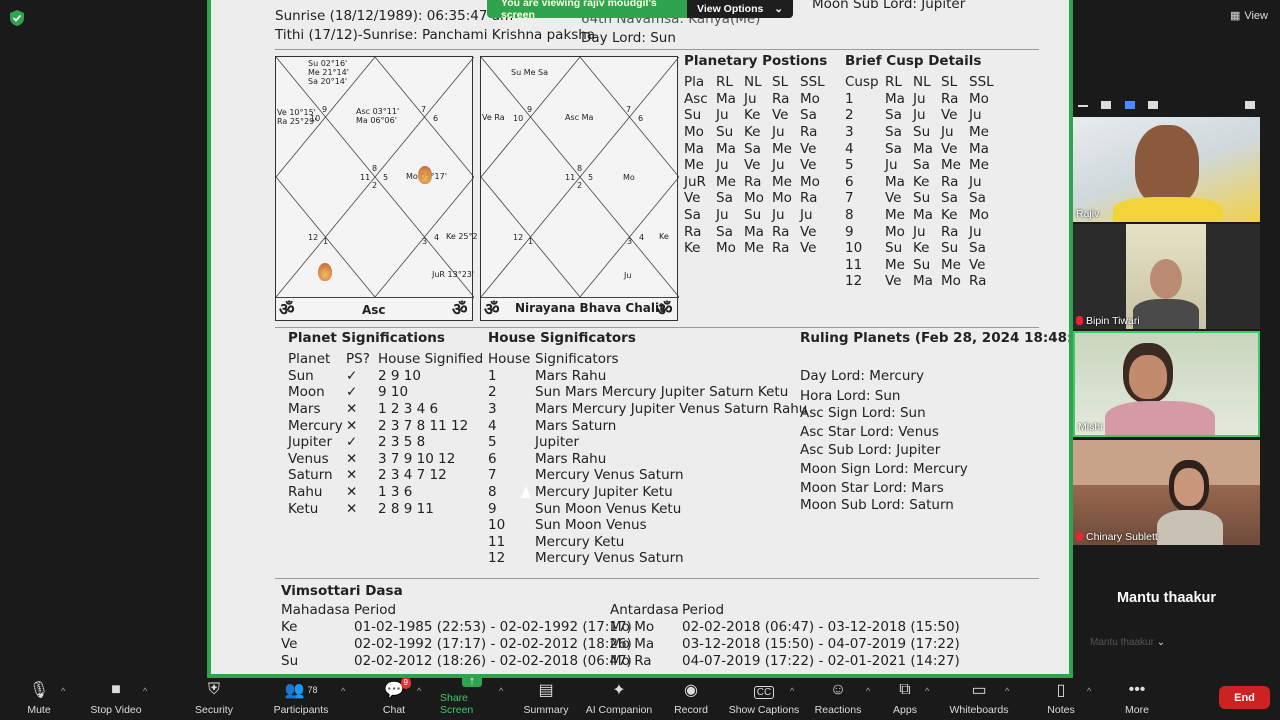 This screenshot has width=1280, height=720. I want to click on table-cell: ✕, so click(352, 492).